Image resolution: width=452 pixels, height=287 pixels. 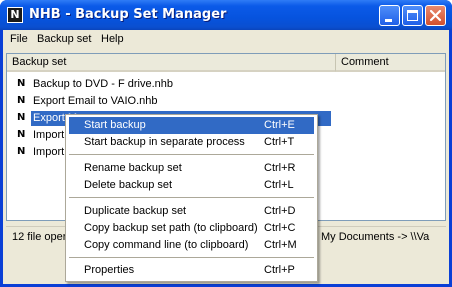 I want to click on menu-item-shortcut: Ctrl+L, so click(x=279, y=185).